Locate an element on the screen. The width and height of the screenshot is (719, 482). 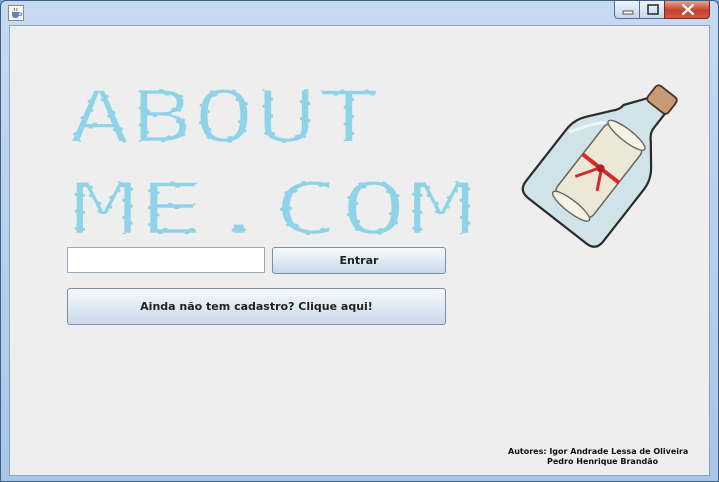
login-input is located at coordinates (166, 260).